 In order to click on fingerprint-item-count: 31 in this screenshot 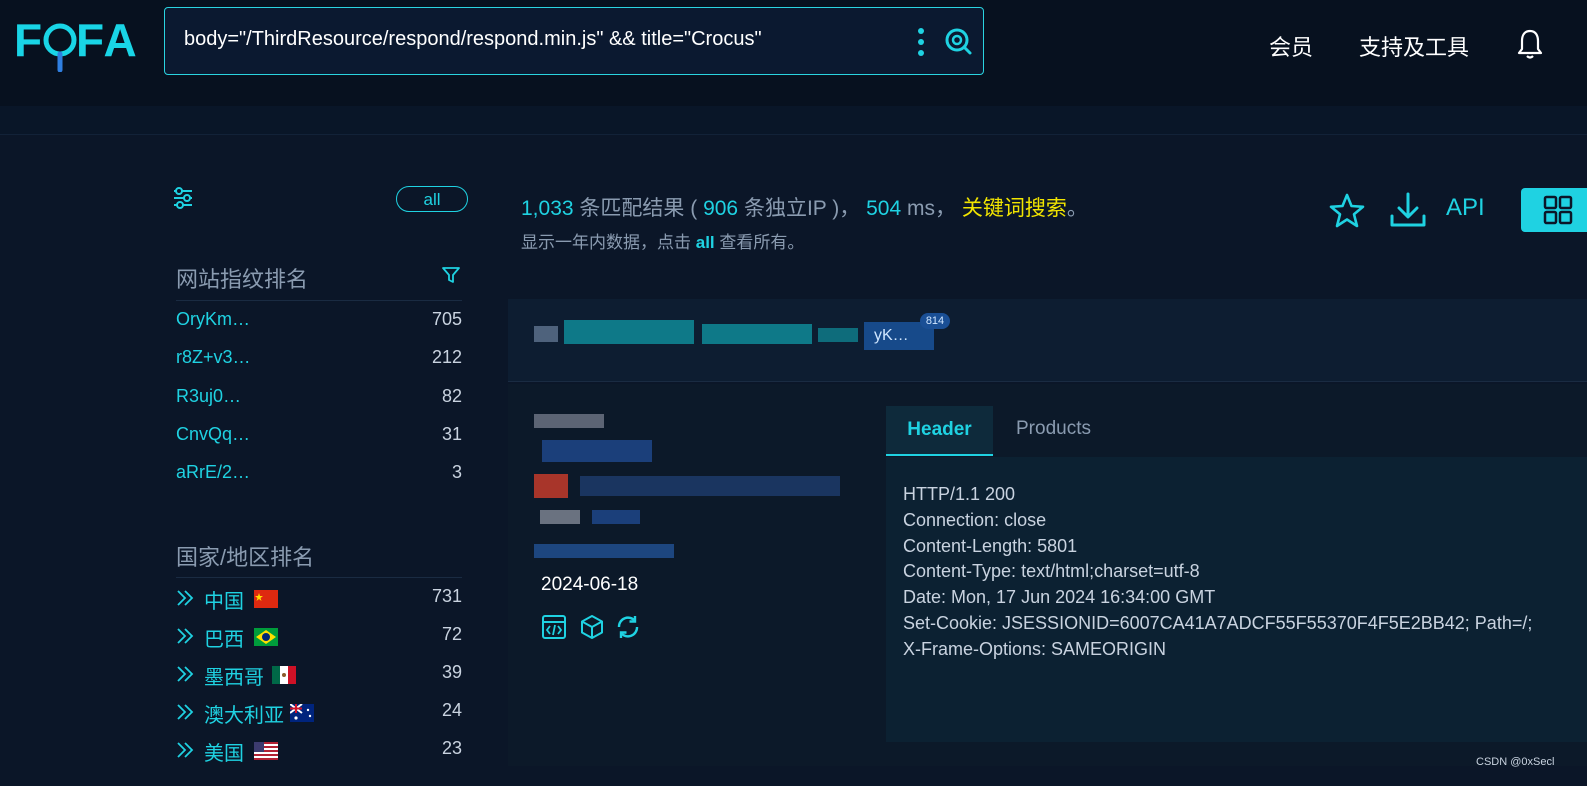, I will do `click(451, 433)`.